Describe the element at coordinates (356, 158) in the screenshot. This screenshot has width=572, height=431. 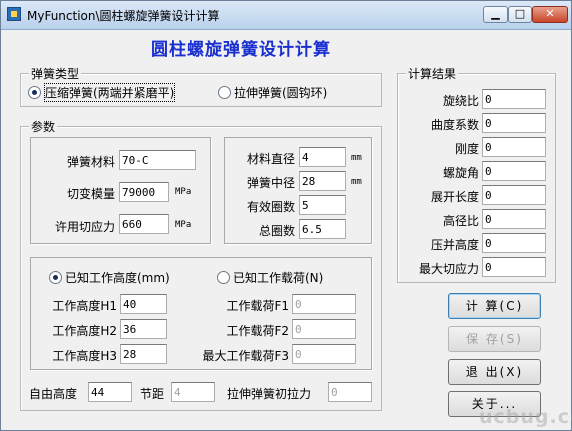
I see `wire-diameter-unit: mm` at that location.